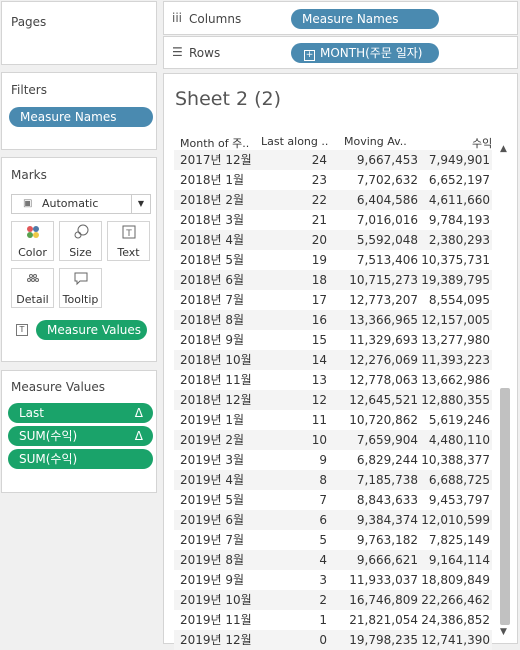 The width and height of the screenshot is (520, 650). Describe the element at coordinates (503, 632) in the screenshot. I see `scroll-down-icon: ▼` at that location.